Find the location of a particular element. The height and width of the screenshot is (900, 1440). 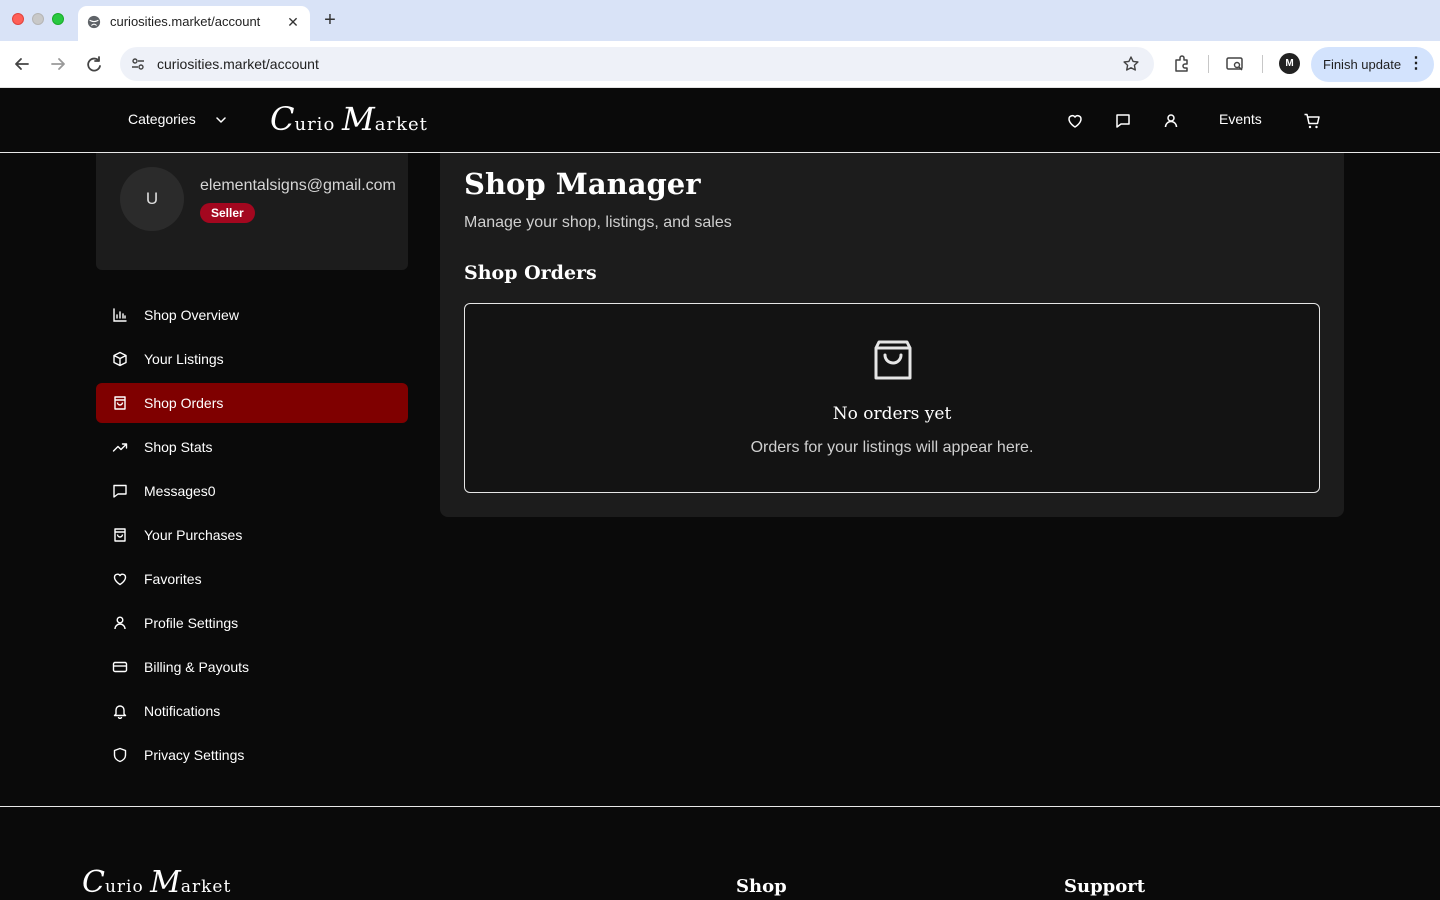

tab-search-icon is located at coordinates (1235, 64).